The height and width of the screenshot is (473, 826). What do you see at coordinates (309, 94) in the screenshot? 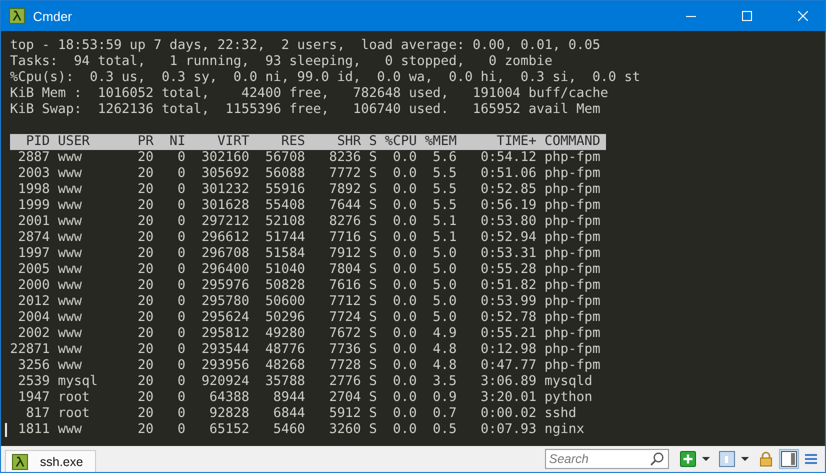
I see `terminal-line: KiB Mem : 1016052 total, 42400 free, 782648 used, 191004 buff/cache` at bounding box center [309, 94].